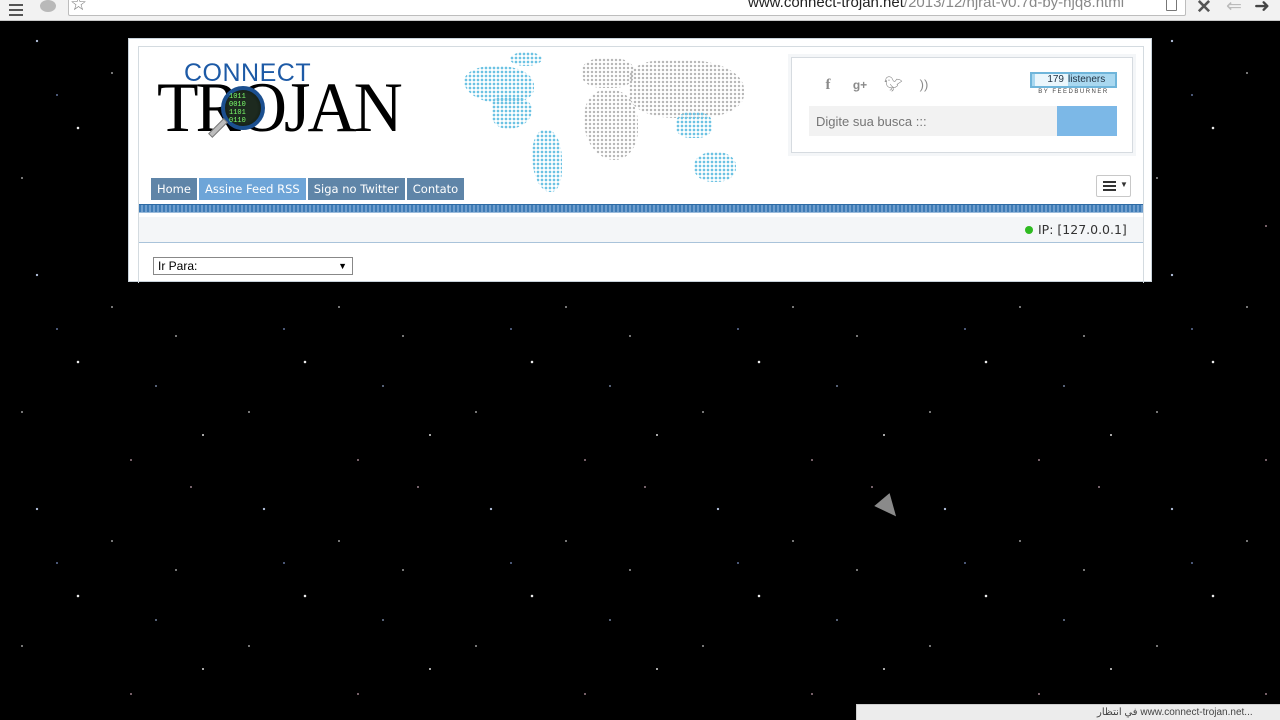  What do you see at coordinates (826, 5) in the screenshot?
I see `url-host: www.connect-trojan.net` at bounding box center [826, 5].